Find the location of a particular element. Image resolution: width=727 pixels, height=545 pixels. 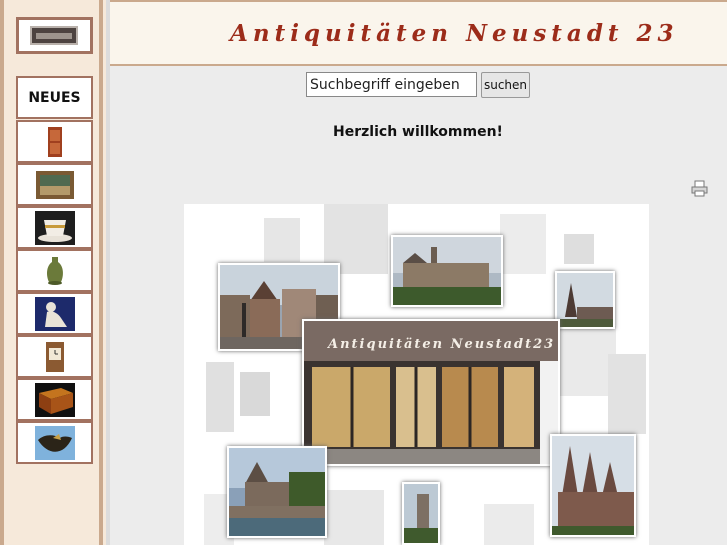

clock-icon is located at coordinates (54, 356).